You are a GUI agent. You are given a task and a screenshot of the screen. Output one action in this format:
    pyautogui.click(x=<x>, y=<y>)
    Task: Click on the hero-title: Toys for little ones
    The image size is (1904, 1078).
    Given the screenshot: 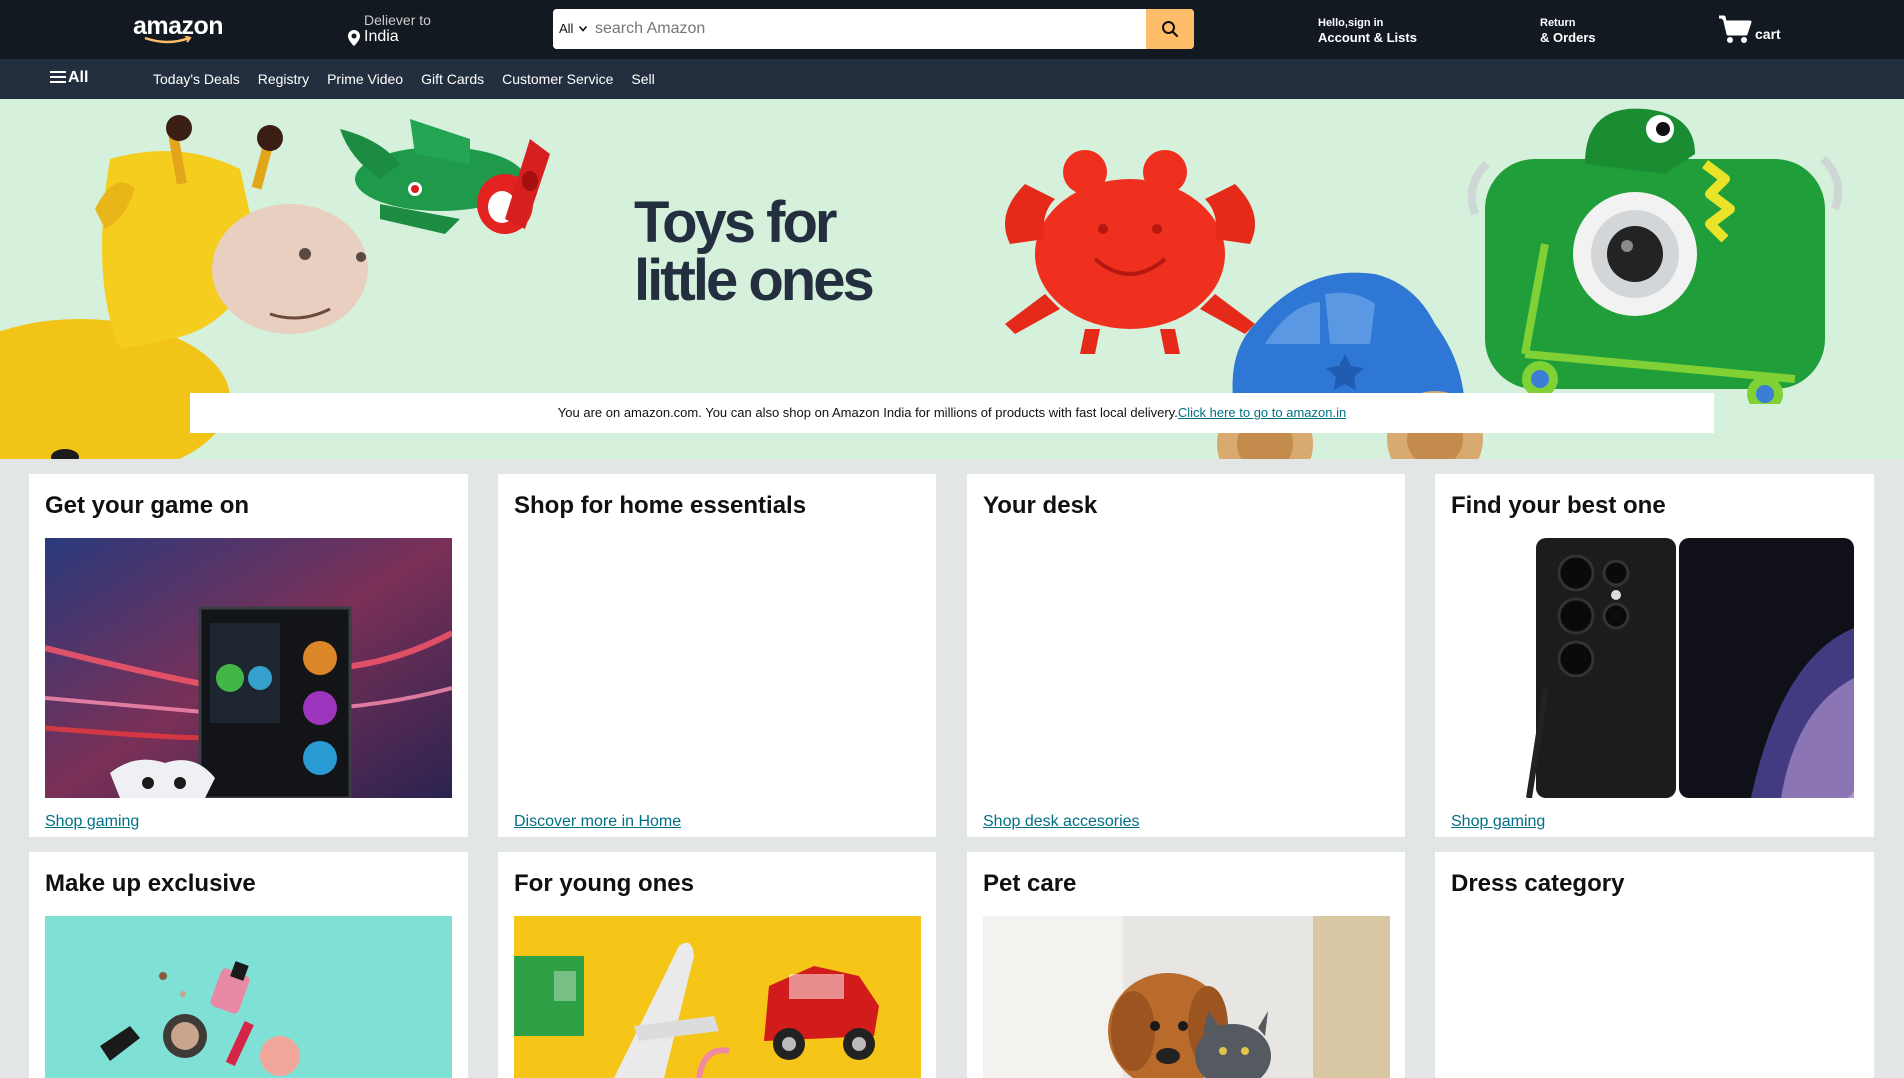 What is the action you would take?
    pyautogui.click(x=754, y=251)
    